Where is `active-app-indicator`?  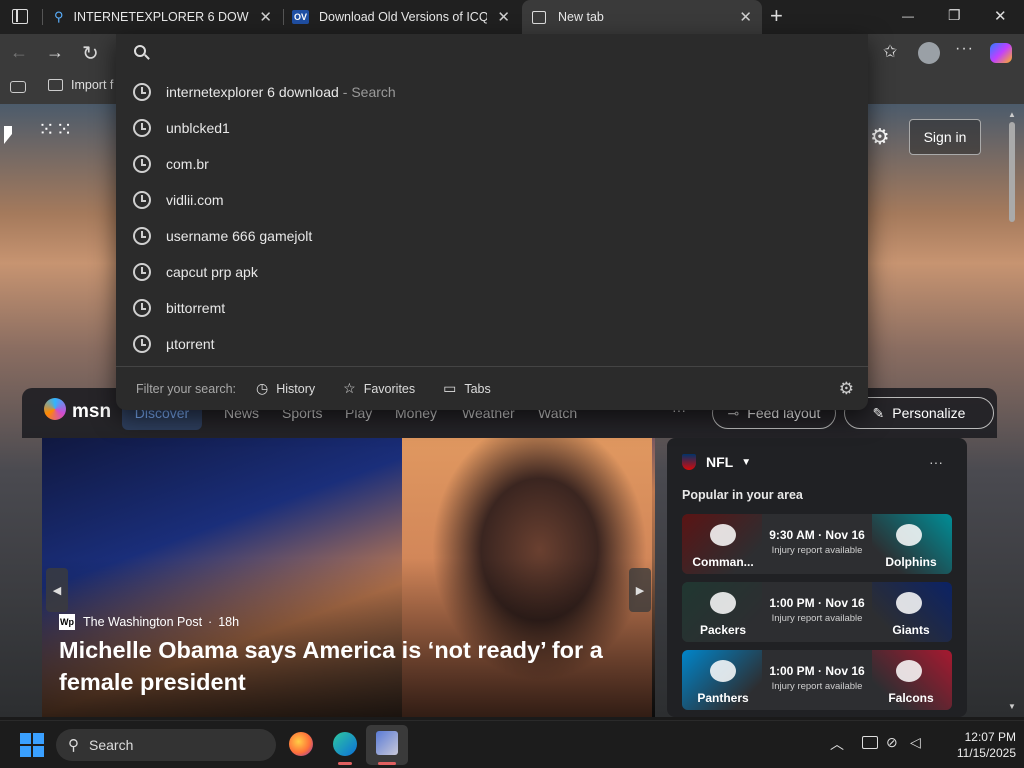
active-app-indicator is located at coordinates (387, 763).